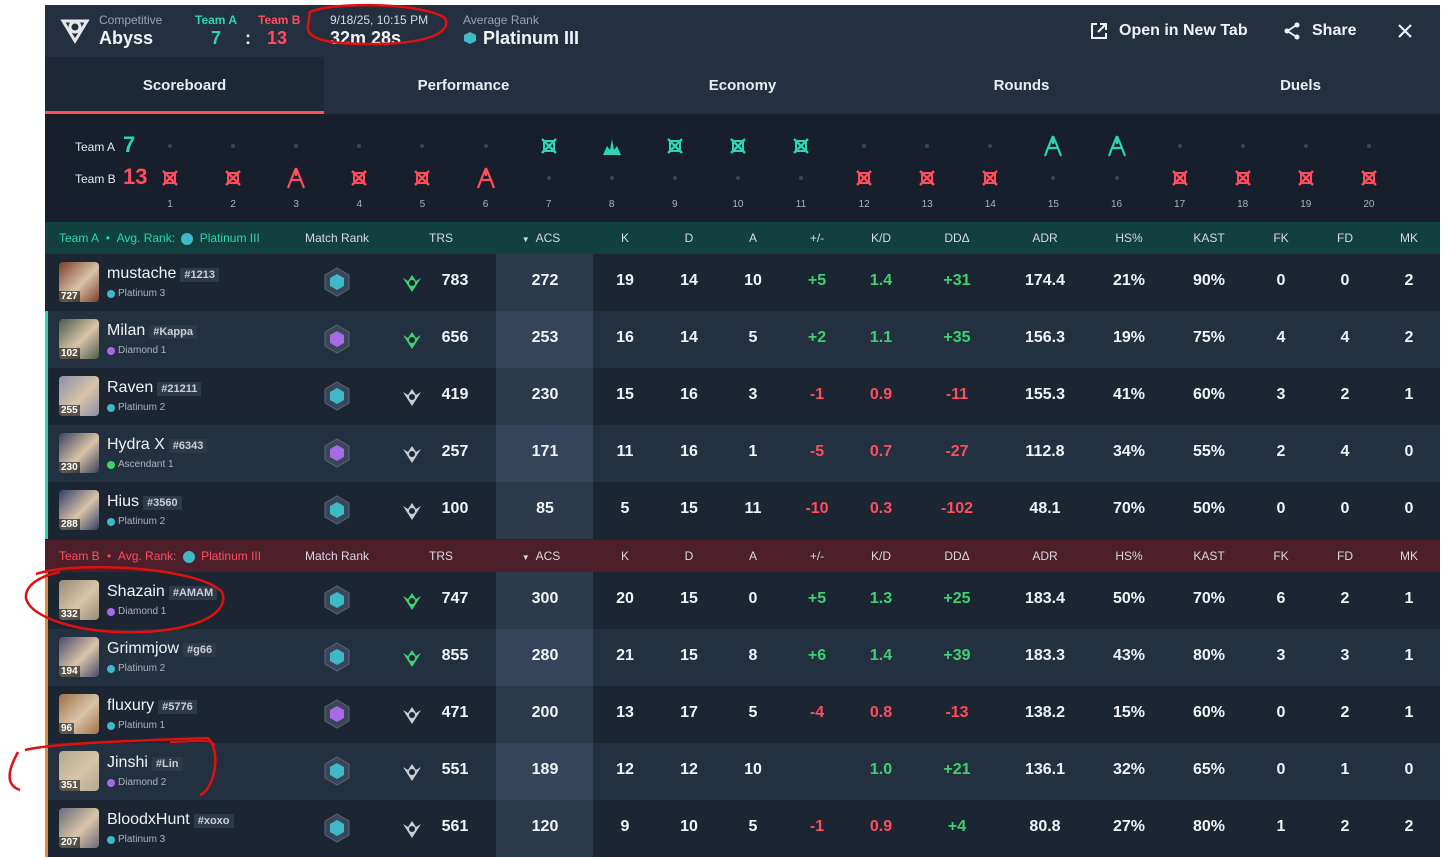  What do you see at coordinates (455, 655) in the screenshot?
I see `stat-trs: 855` at bounding box center [455, 655].